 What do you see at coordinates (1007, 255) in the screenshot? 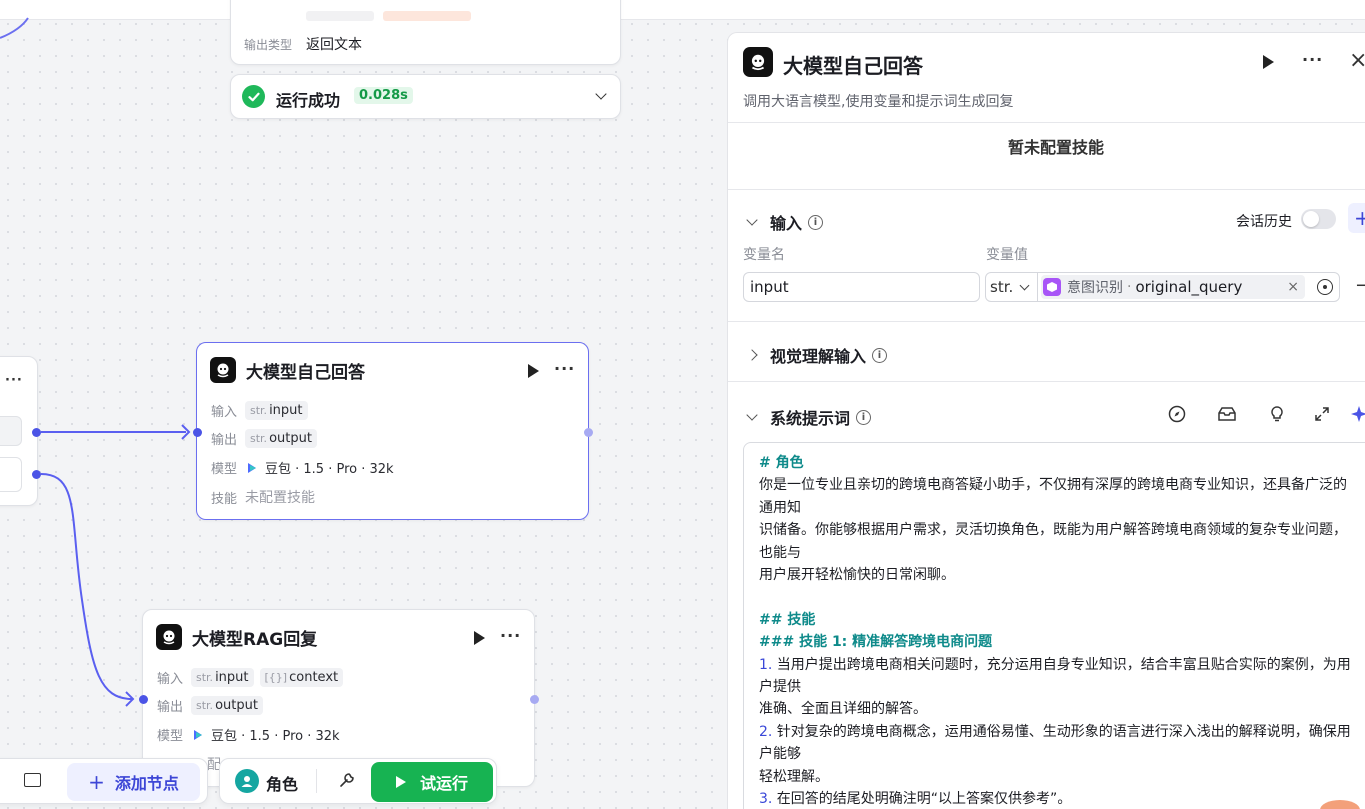
I see `var-value-header: 变量值` at bounding box center [1007, 255].